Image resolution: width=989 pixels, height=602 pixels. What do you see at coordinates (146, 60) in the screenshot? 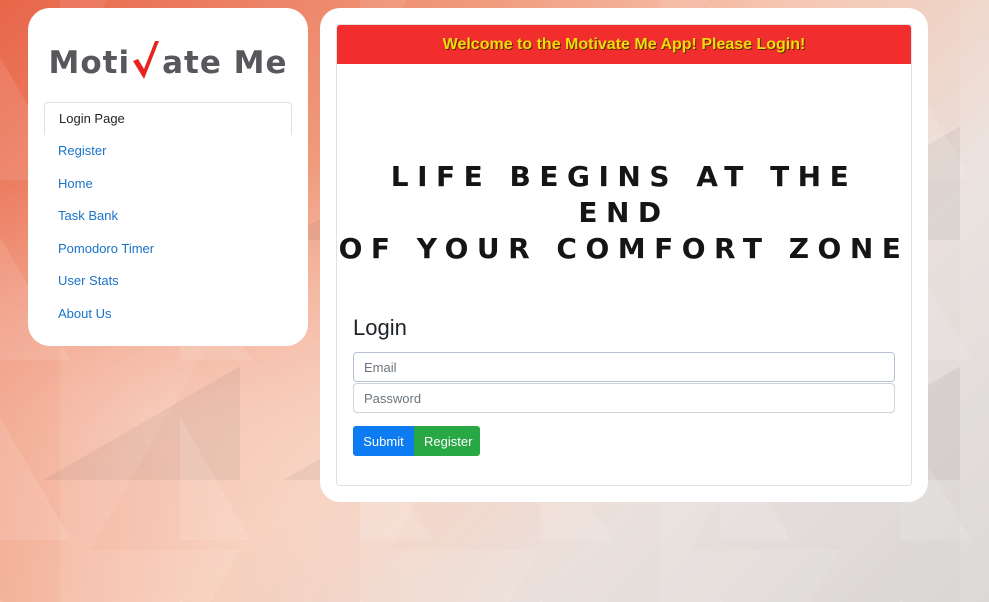
I see `checkmark-icon` at bounding box center [146, 60].